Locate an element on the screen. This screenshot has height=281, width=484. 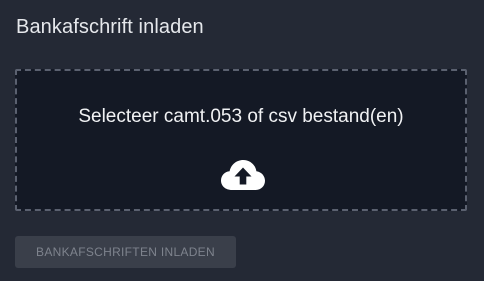
dropzone-label: Selecteer camt.053 of csv bestand(en) is located at coordinates (241, 116).